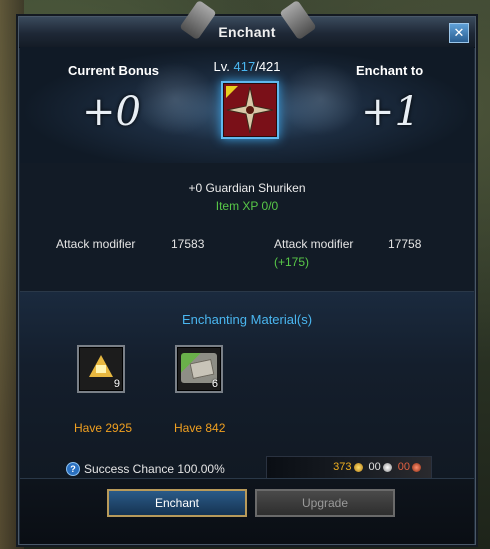 Image resolution: width=490 pixels, height=549 pixels. Describe the element at coordinates (387, 467) in the screenshot. I see `silver-coin-icon` at that location.